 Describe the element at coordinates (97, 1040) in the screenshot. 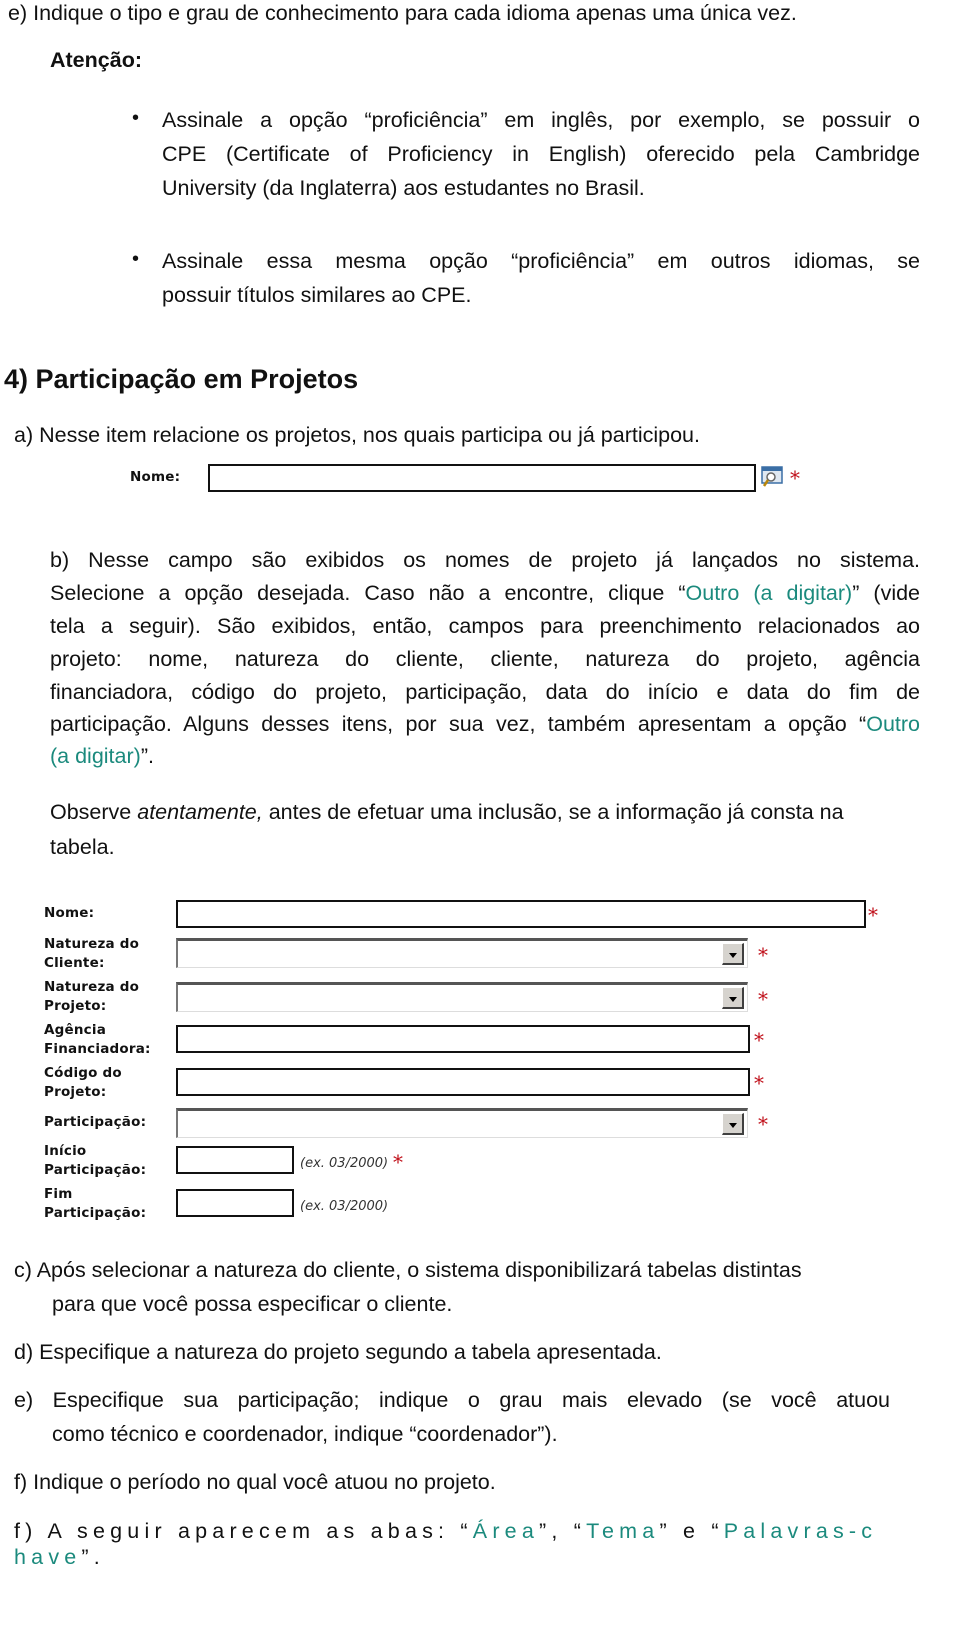

I see `form-label-agencia: Agência Financiadora:` at that location.